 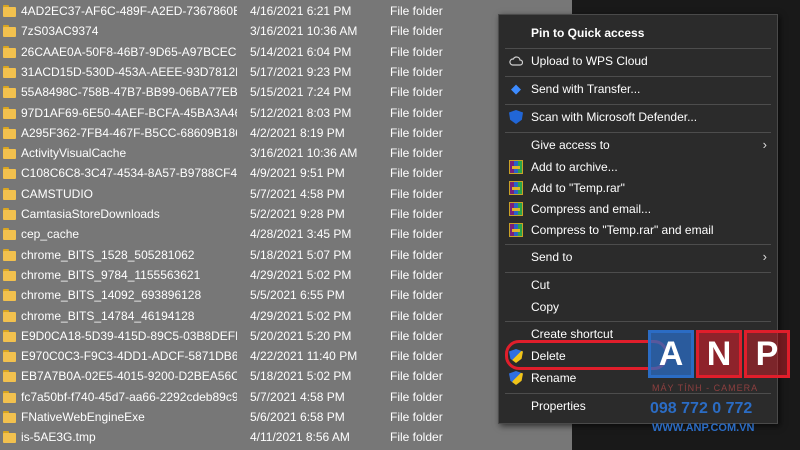 What do you see at coordinates (540, 285) in the screenshot?
I see `menu-item-label: Cut` at bounding box center [540, 285].